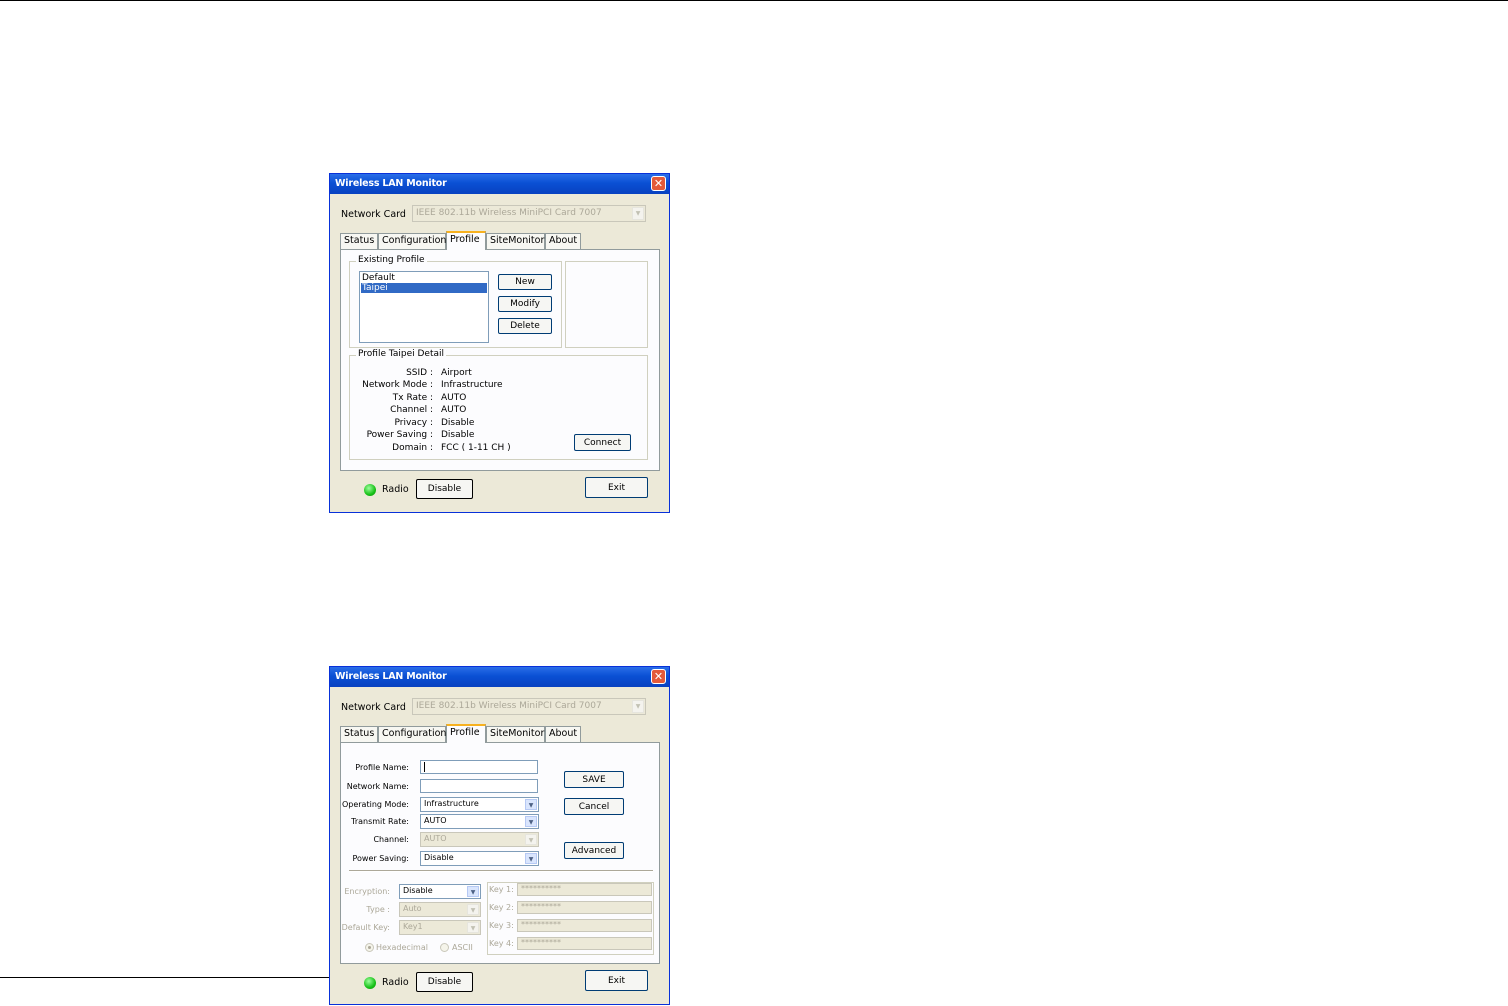 The height and width of the screenshot is (1006, 1508). I want to click on channel-select: AUTO ▼, so click(479, 839).